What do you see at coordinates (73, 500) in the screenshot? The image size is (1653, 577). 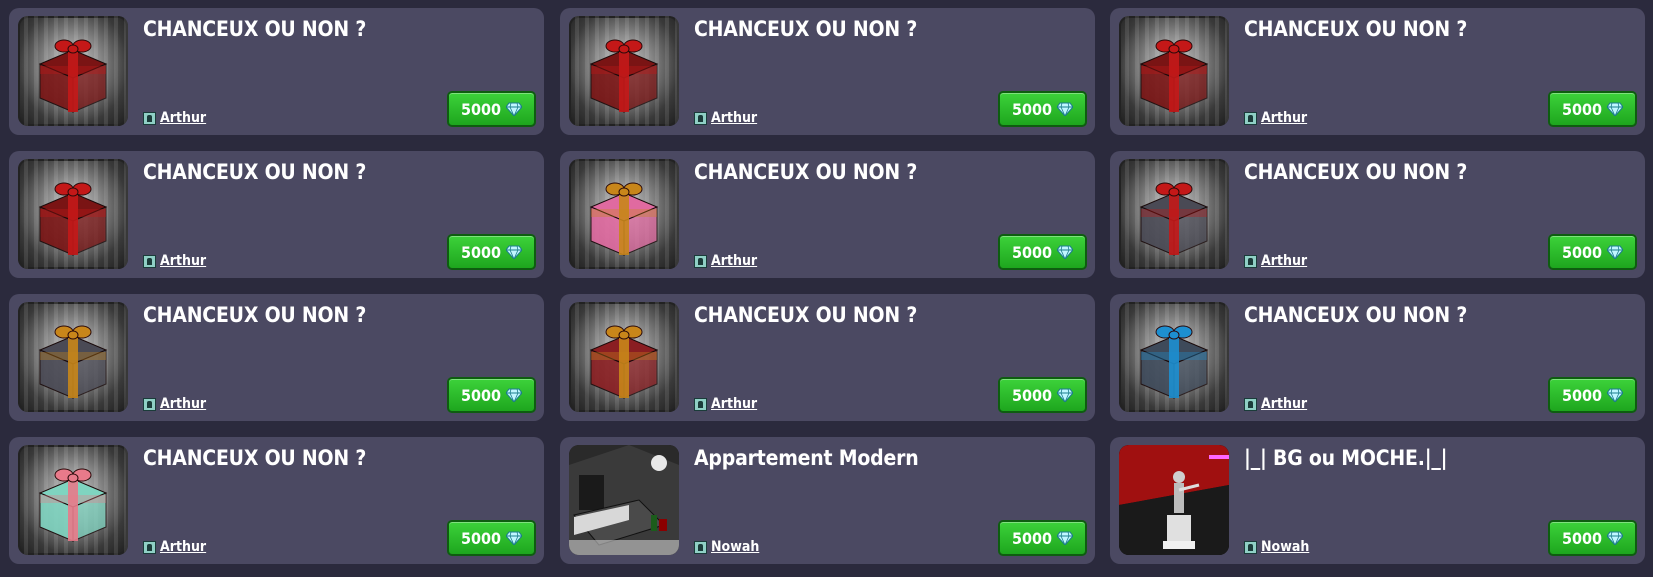 I see `green-gift-icon` at bounding box center [73, 500].